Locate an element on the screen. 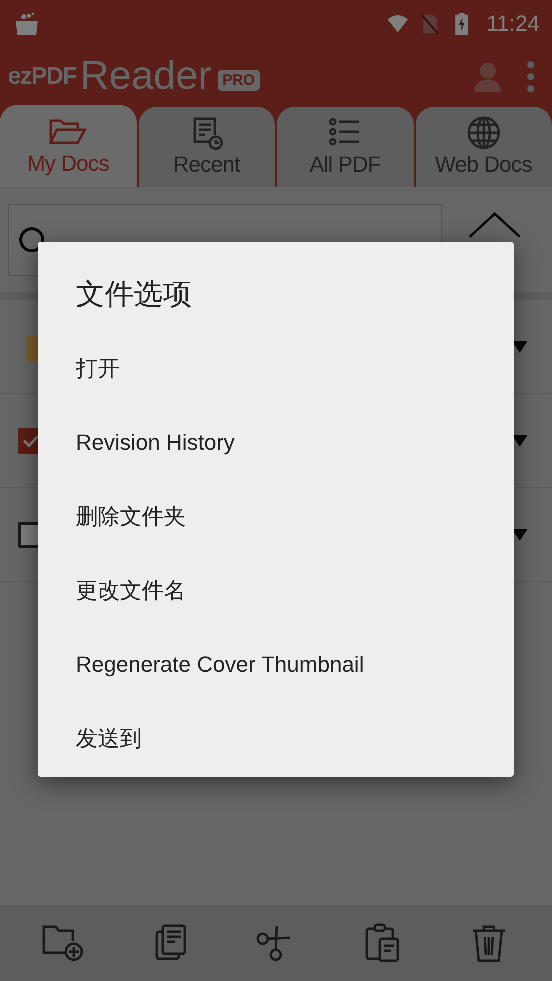 This screenshot has width=552, height=981. pro-badge: PRO is located at coordinates (239, 80).